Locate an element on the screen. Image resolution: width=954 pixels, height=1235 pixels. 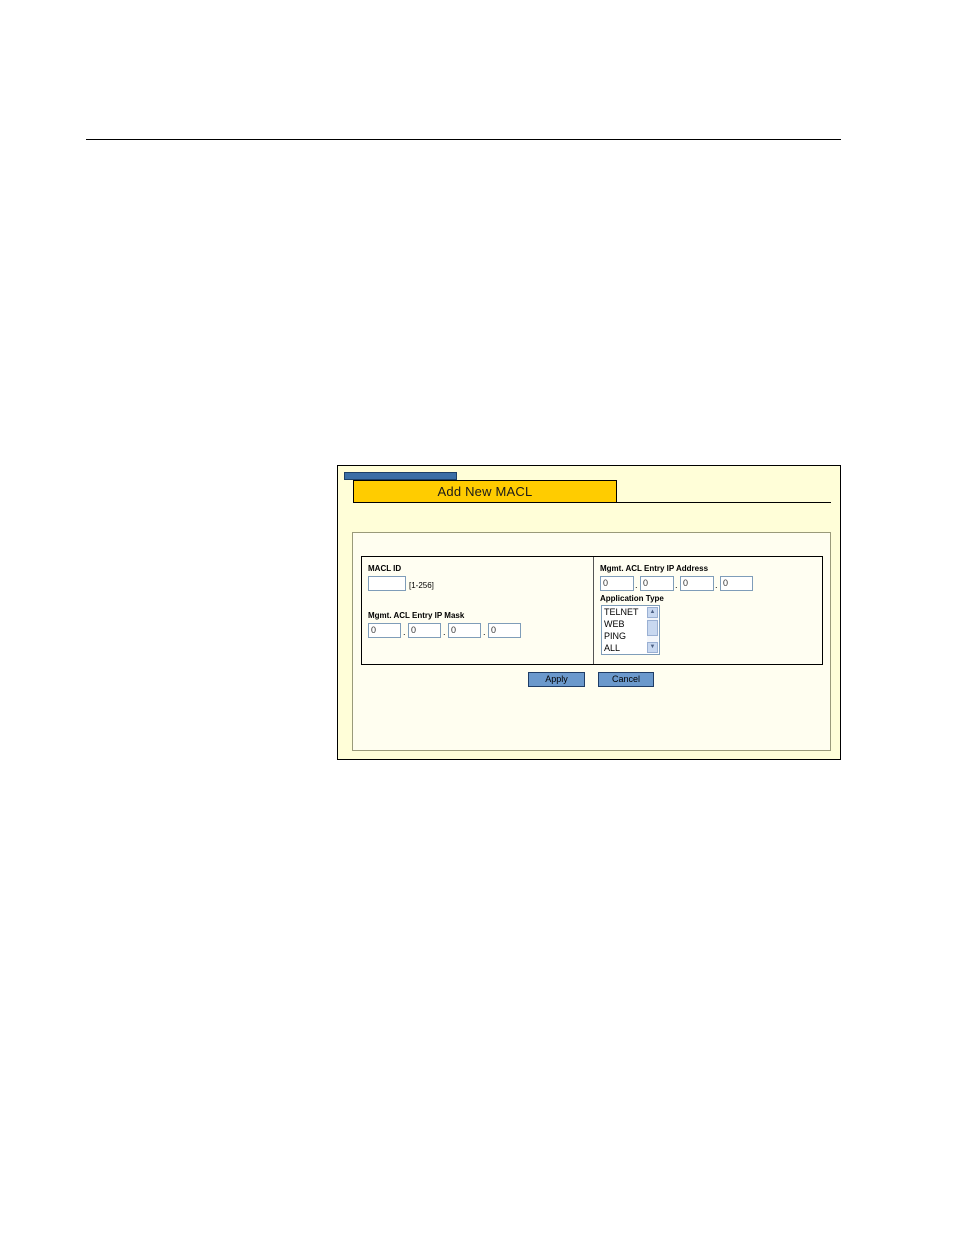
application-option-ping: PING is located at coordinates (615, 636).